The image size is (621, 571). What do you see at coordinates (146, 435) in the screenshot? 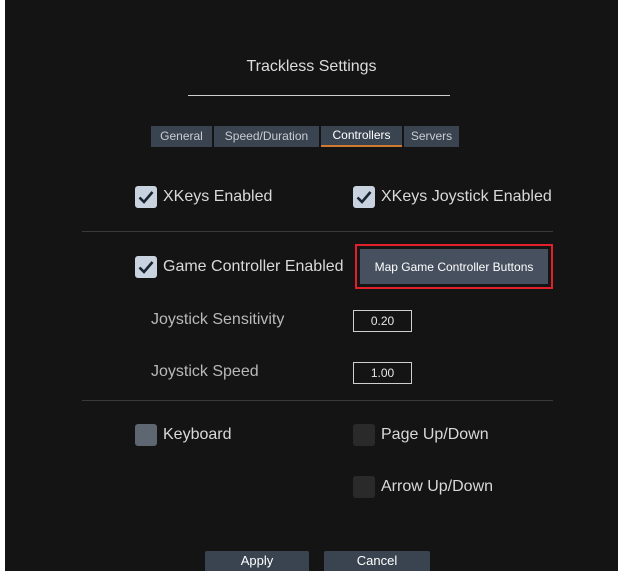
I see `keyboard-checkbox` at bounding box center [146, 435].